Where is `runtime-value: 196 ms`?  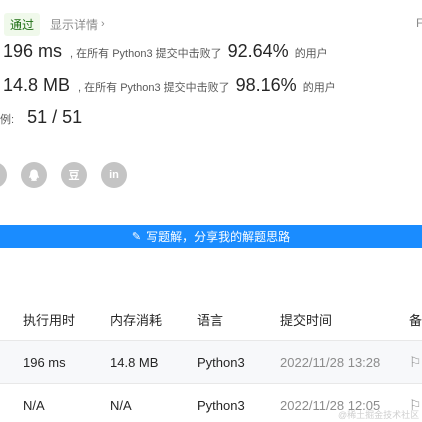 runtime-value: 196 ms is located at coordinates (33, 51).